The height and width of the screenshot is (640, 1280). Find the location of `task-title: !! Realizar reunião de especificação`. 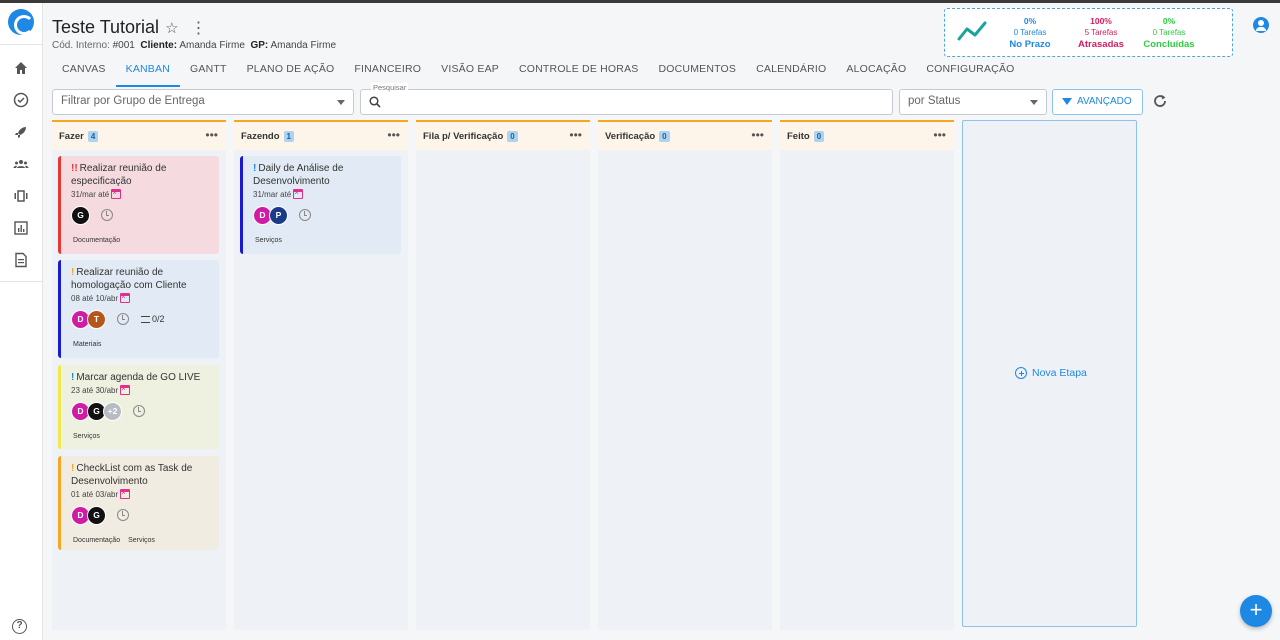

task-title: !! Realizar reunião de especificação is located at coordinates (141, 175).